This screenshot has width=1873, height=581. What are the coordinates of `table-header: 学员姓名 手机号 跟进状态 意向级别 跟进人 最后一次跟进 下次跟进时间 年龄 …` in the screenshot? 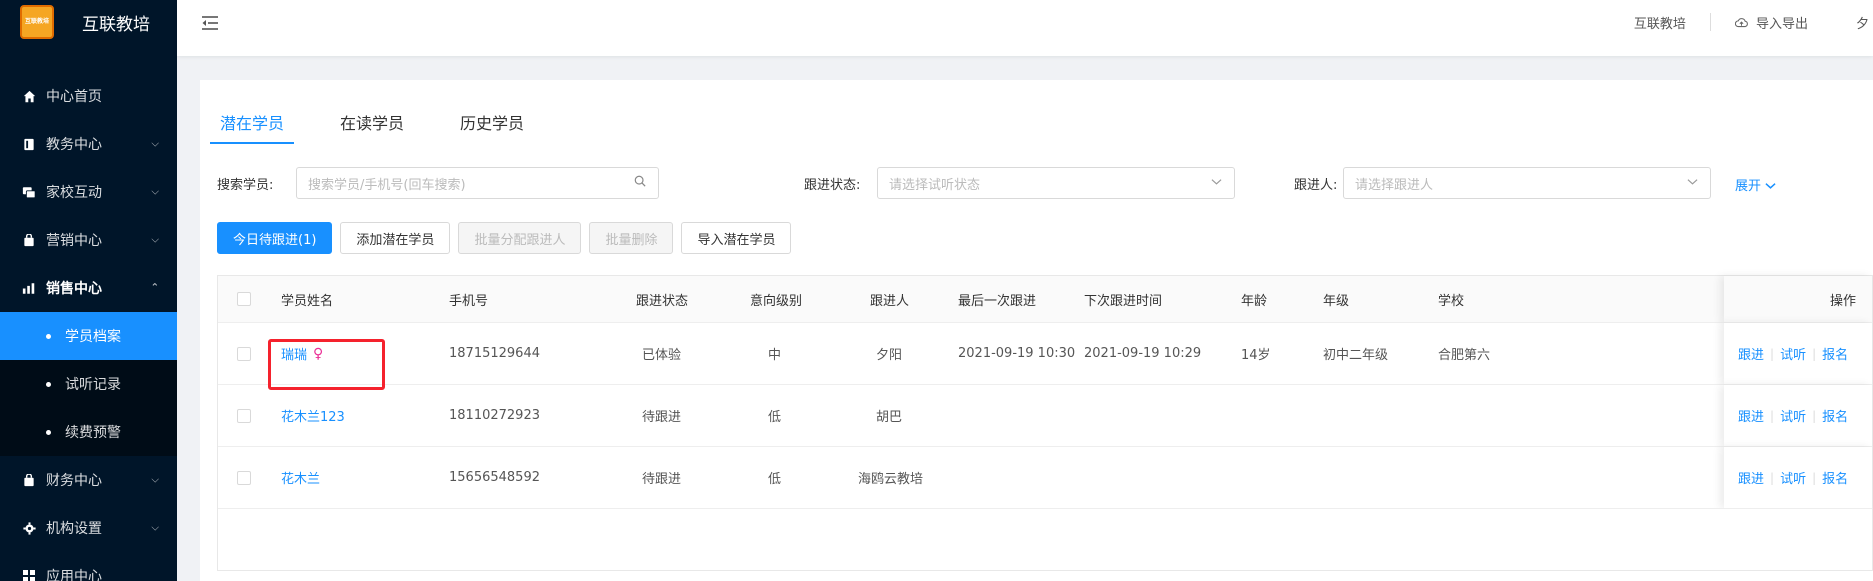 It's located at (1045, 299).